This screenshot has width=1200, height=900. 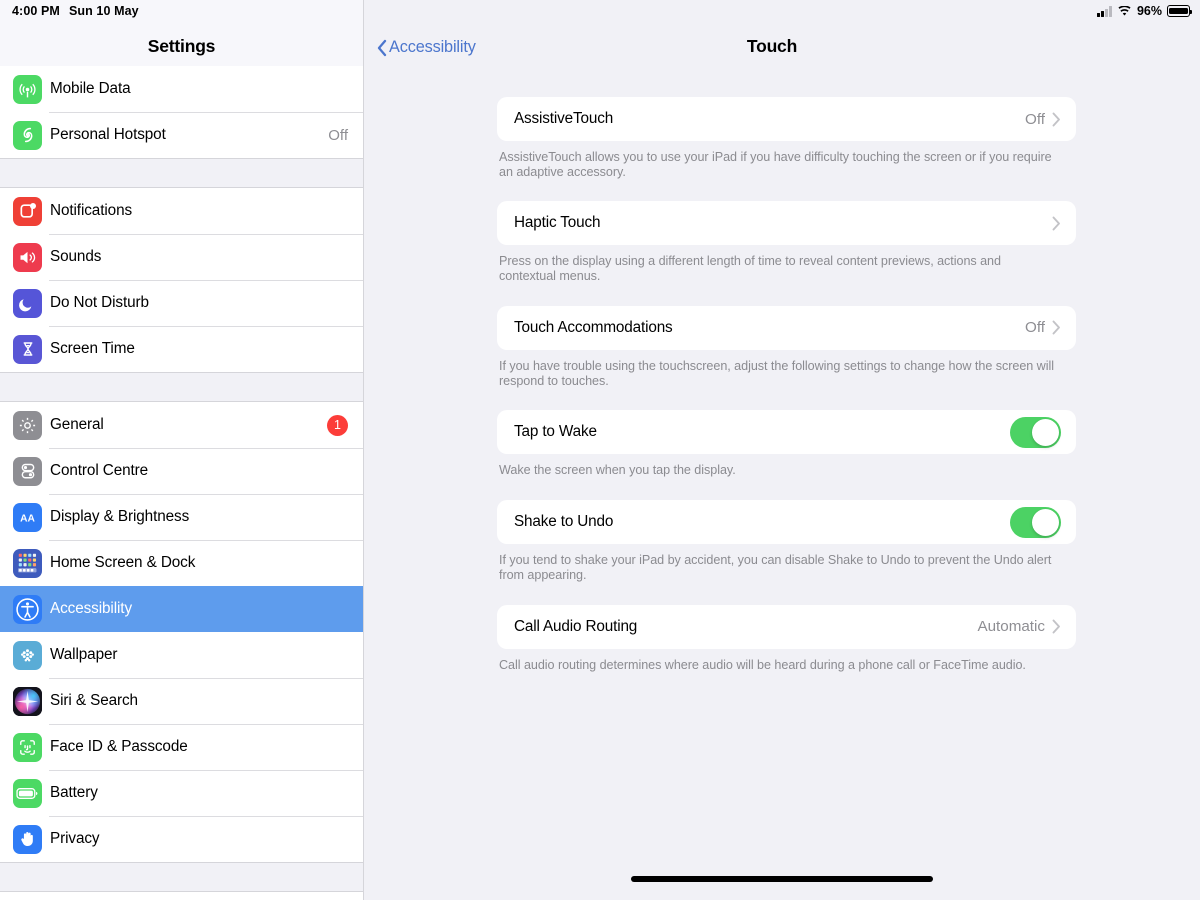 I want to click on moon-icon, so click(x=27, y=303).